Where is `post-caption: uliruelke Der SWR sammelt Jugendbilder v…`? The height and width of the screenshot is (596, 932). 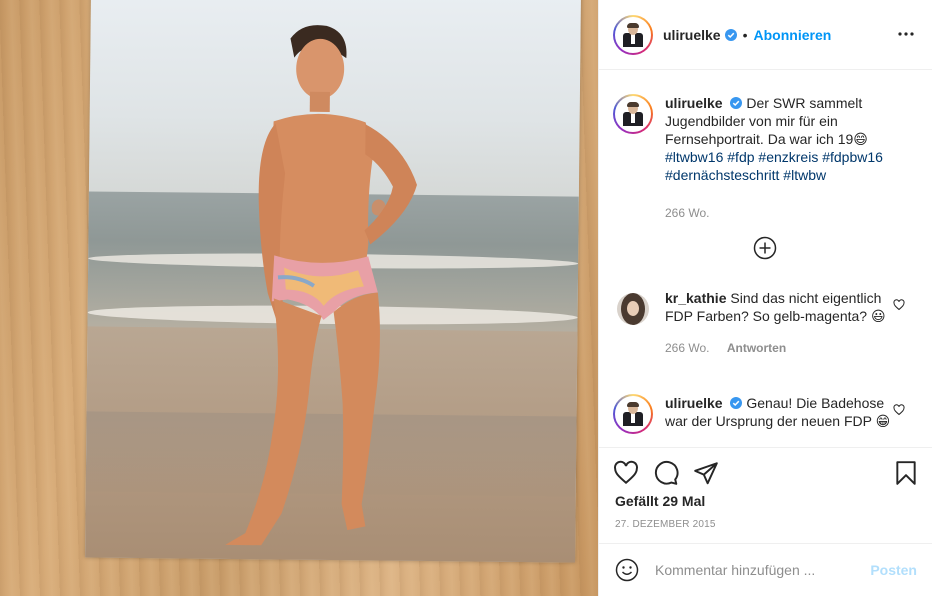
post-caption: uliruelke Der SWR sammelt Jugendbilder v… is located at coordinates (752, 158).